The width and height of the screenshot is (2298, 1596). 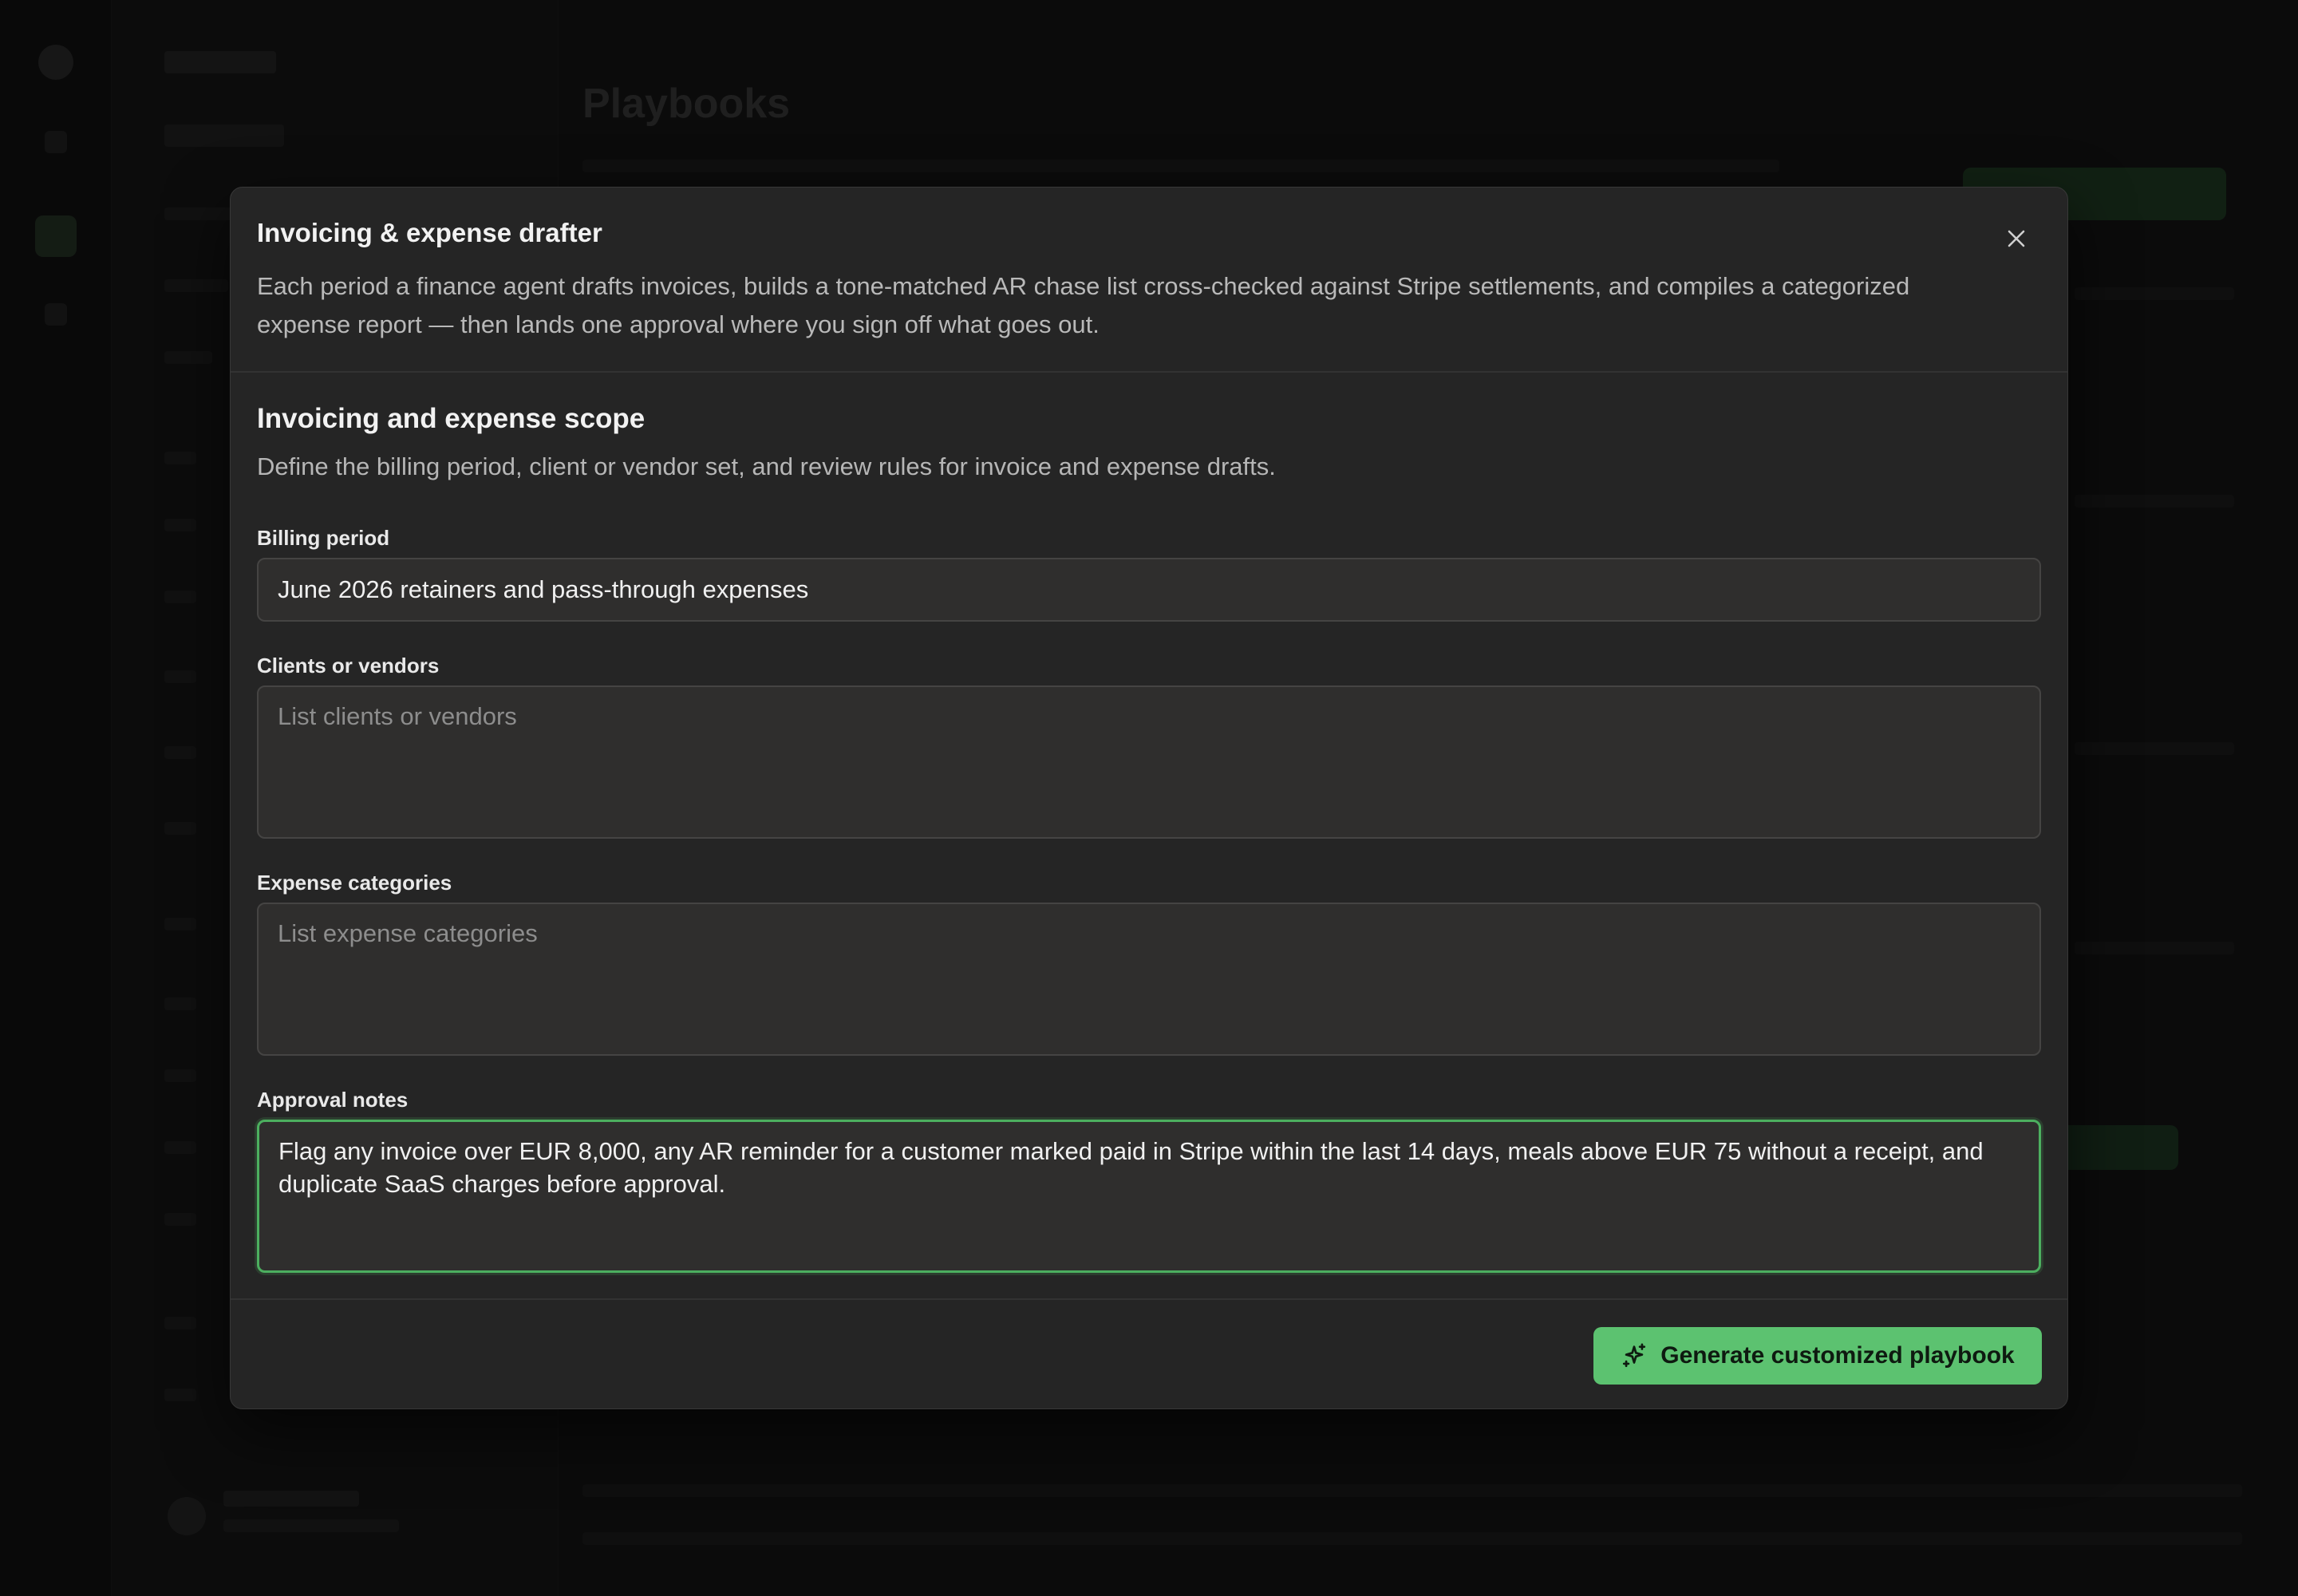 I want to click on close-icon, so click(x=2017, y=238).